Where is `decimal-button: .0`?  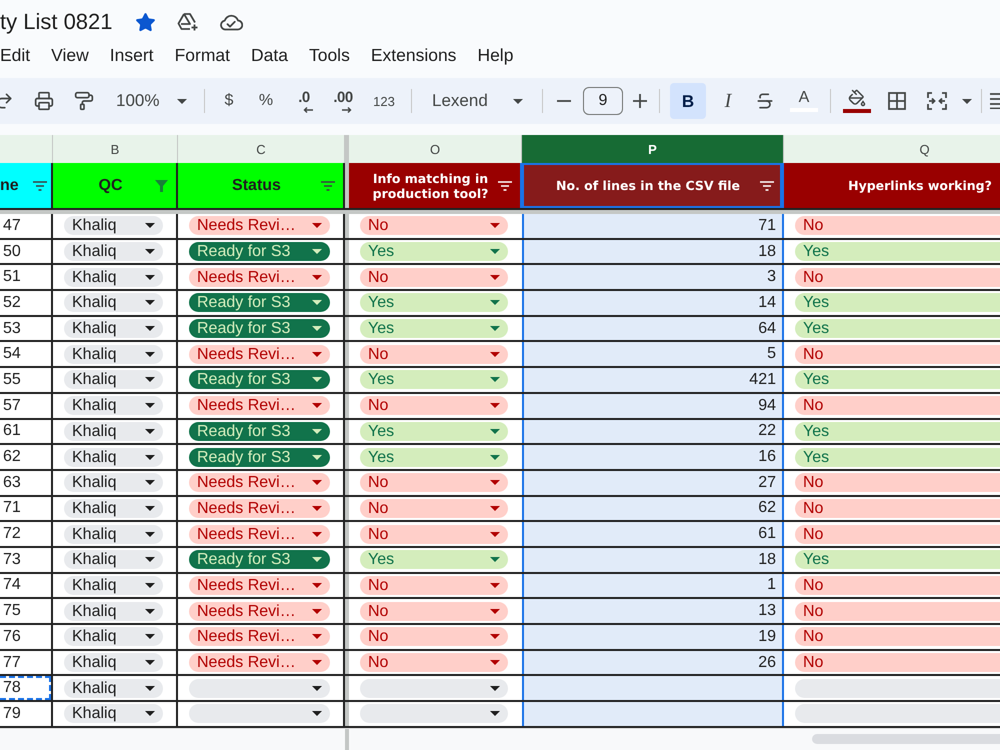 decimal-button: .0 is located at coordinates (304, 101).